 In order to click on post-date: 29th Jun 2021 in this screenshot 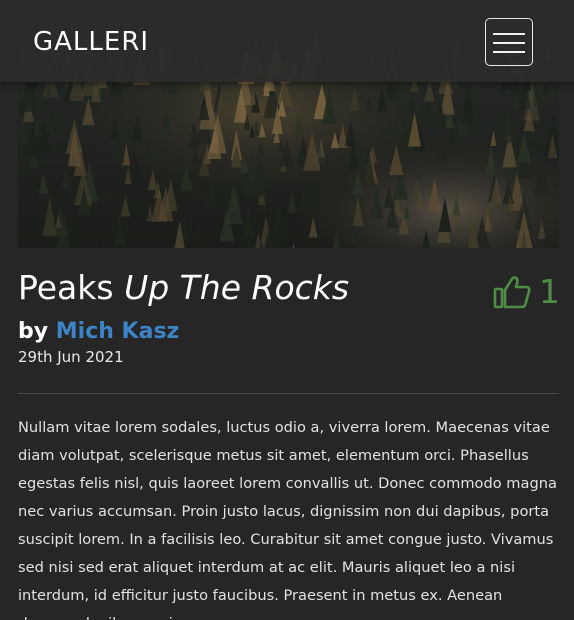, I will do `click(71, 357)`.